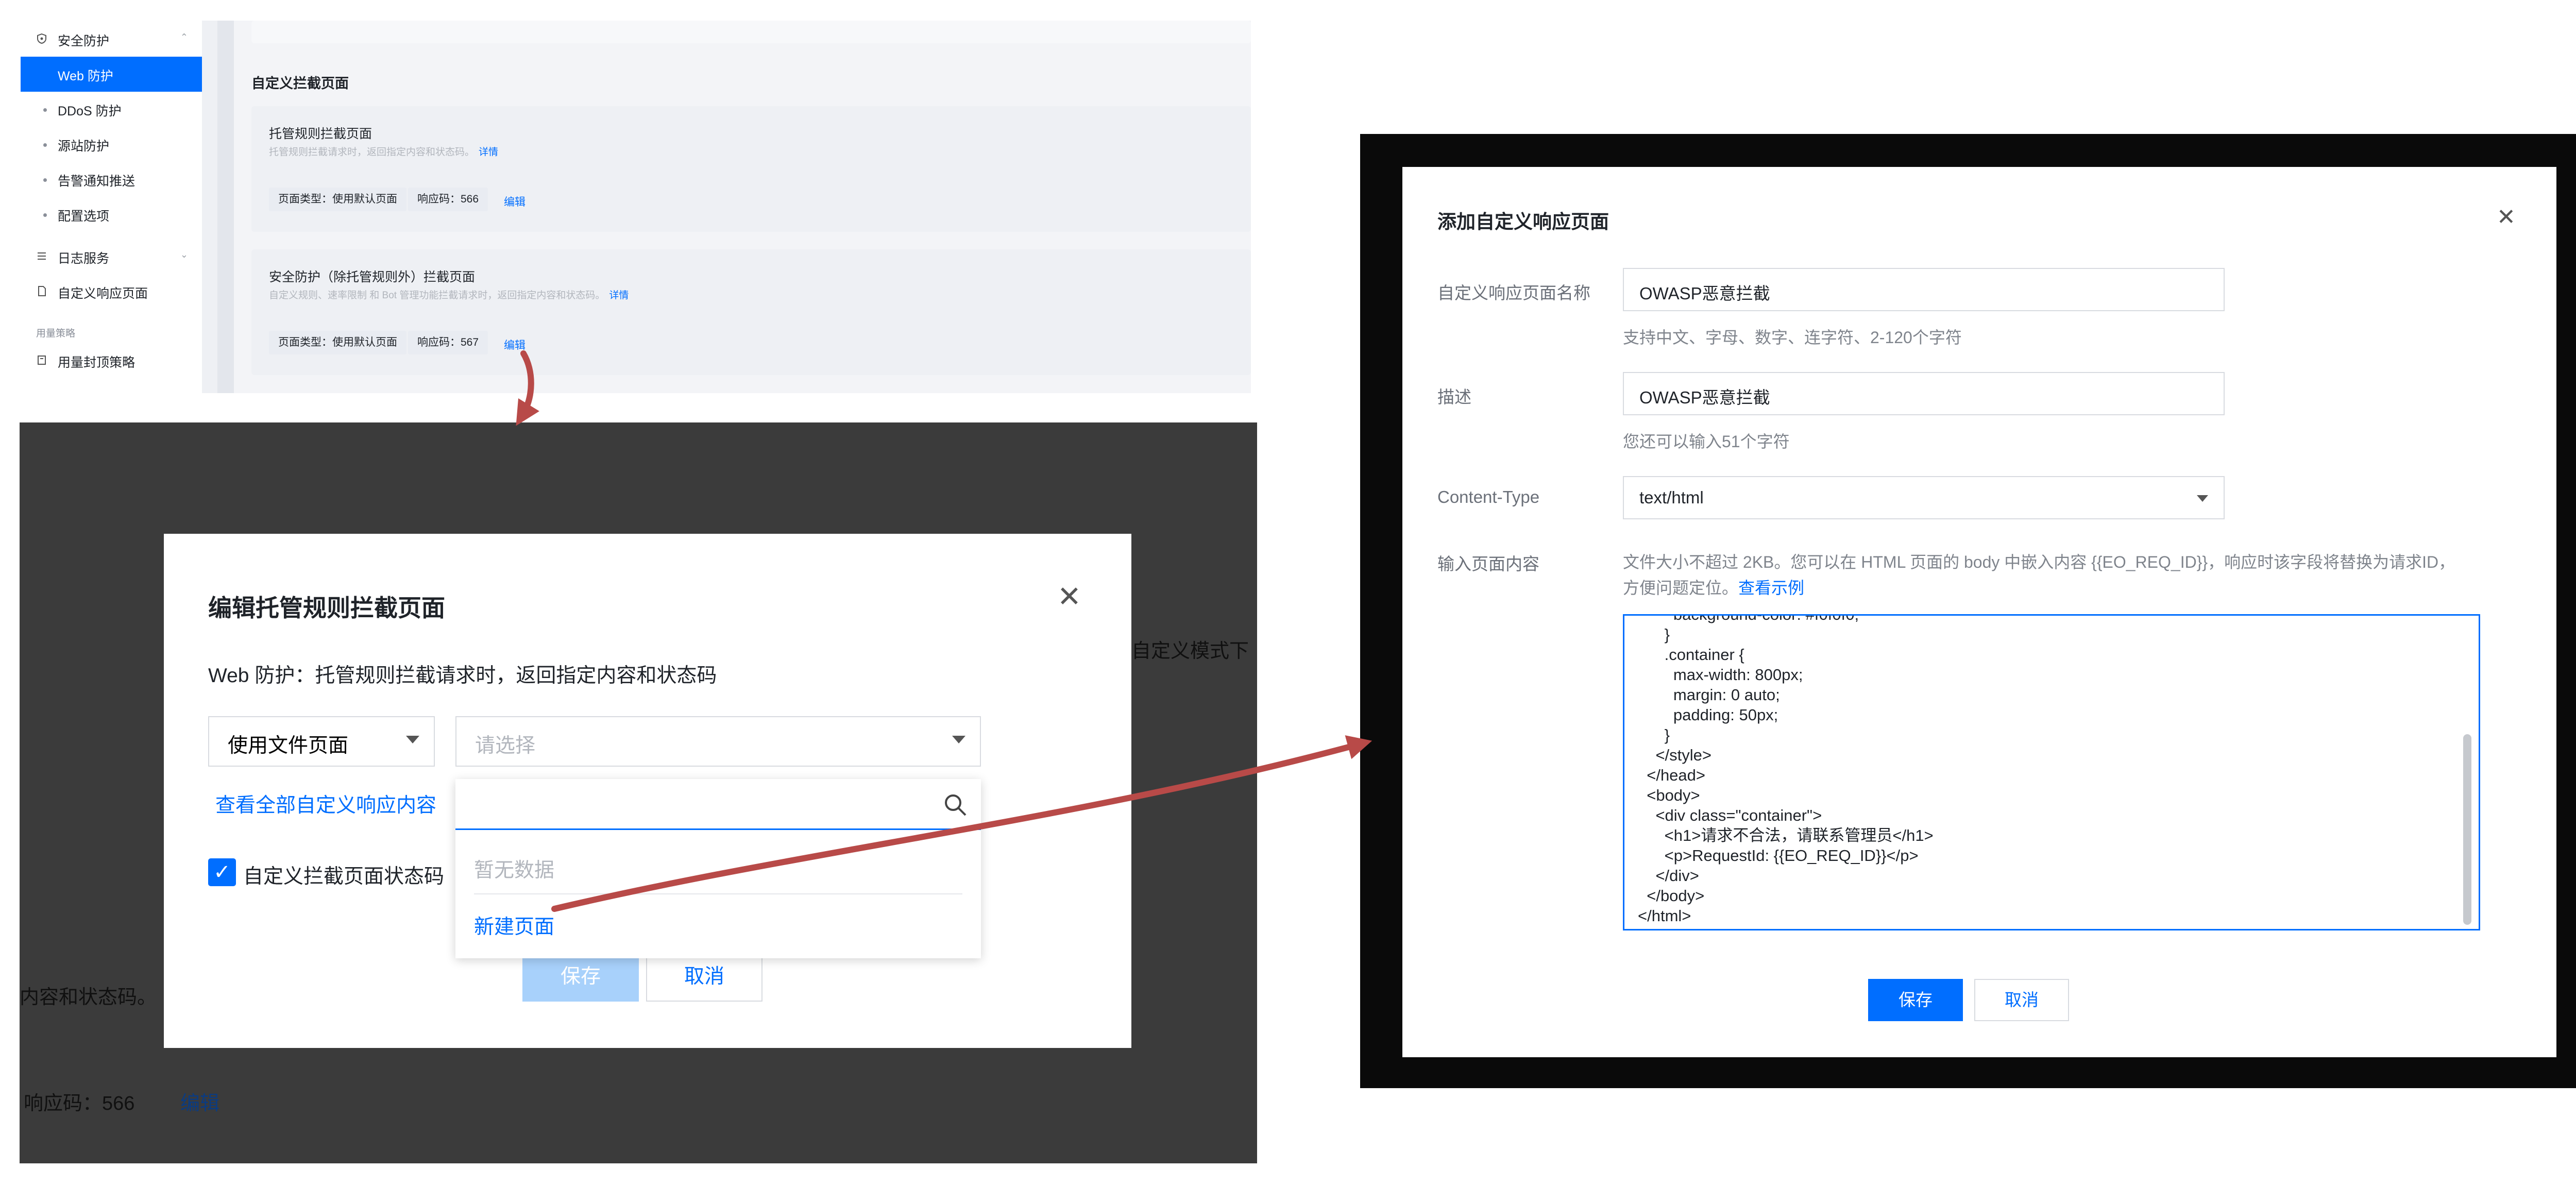 The width and height of the screenshot is (2576, 1185). What do you see at coordinates (437, 296) in the screenshot?
I see `card-desc-text: 自定义规则、速率限制 和 Bot 管理功能拦截请求时，返回指定内容和状态码。` at bounding box center [437, 296].